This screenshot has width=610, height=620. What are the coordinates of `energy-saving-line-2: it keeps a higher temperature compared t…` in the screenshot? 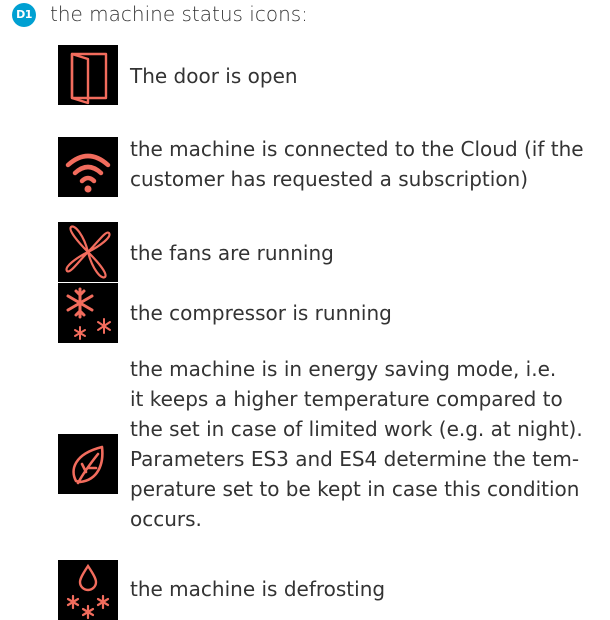 It's located at (346, 399).